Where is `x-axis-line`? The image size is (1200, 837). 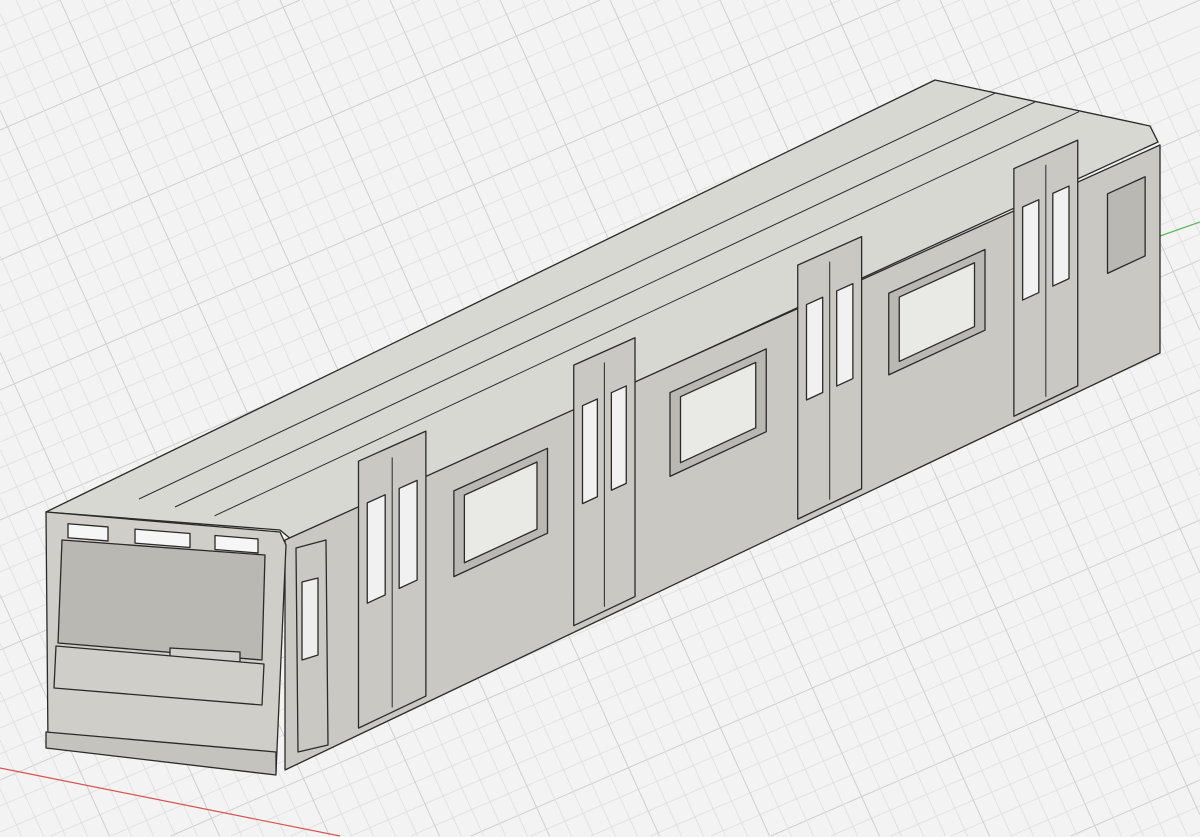
x-axis-line is located at coordinates (170, 802).